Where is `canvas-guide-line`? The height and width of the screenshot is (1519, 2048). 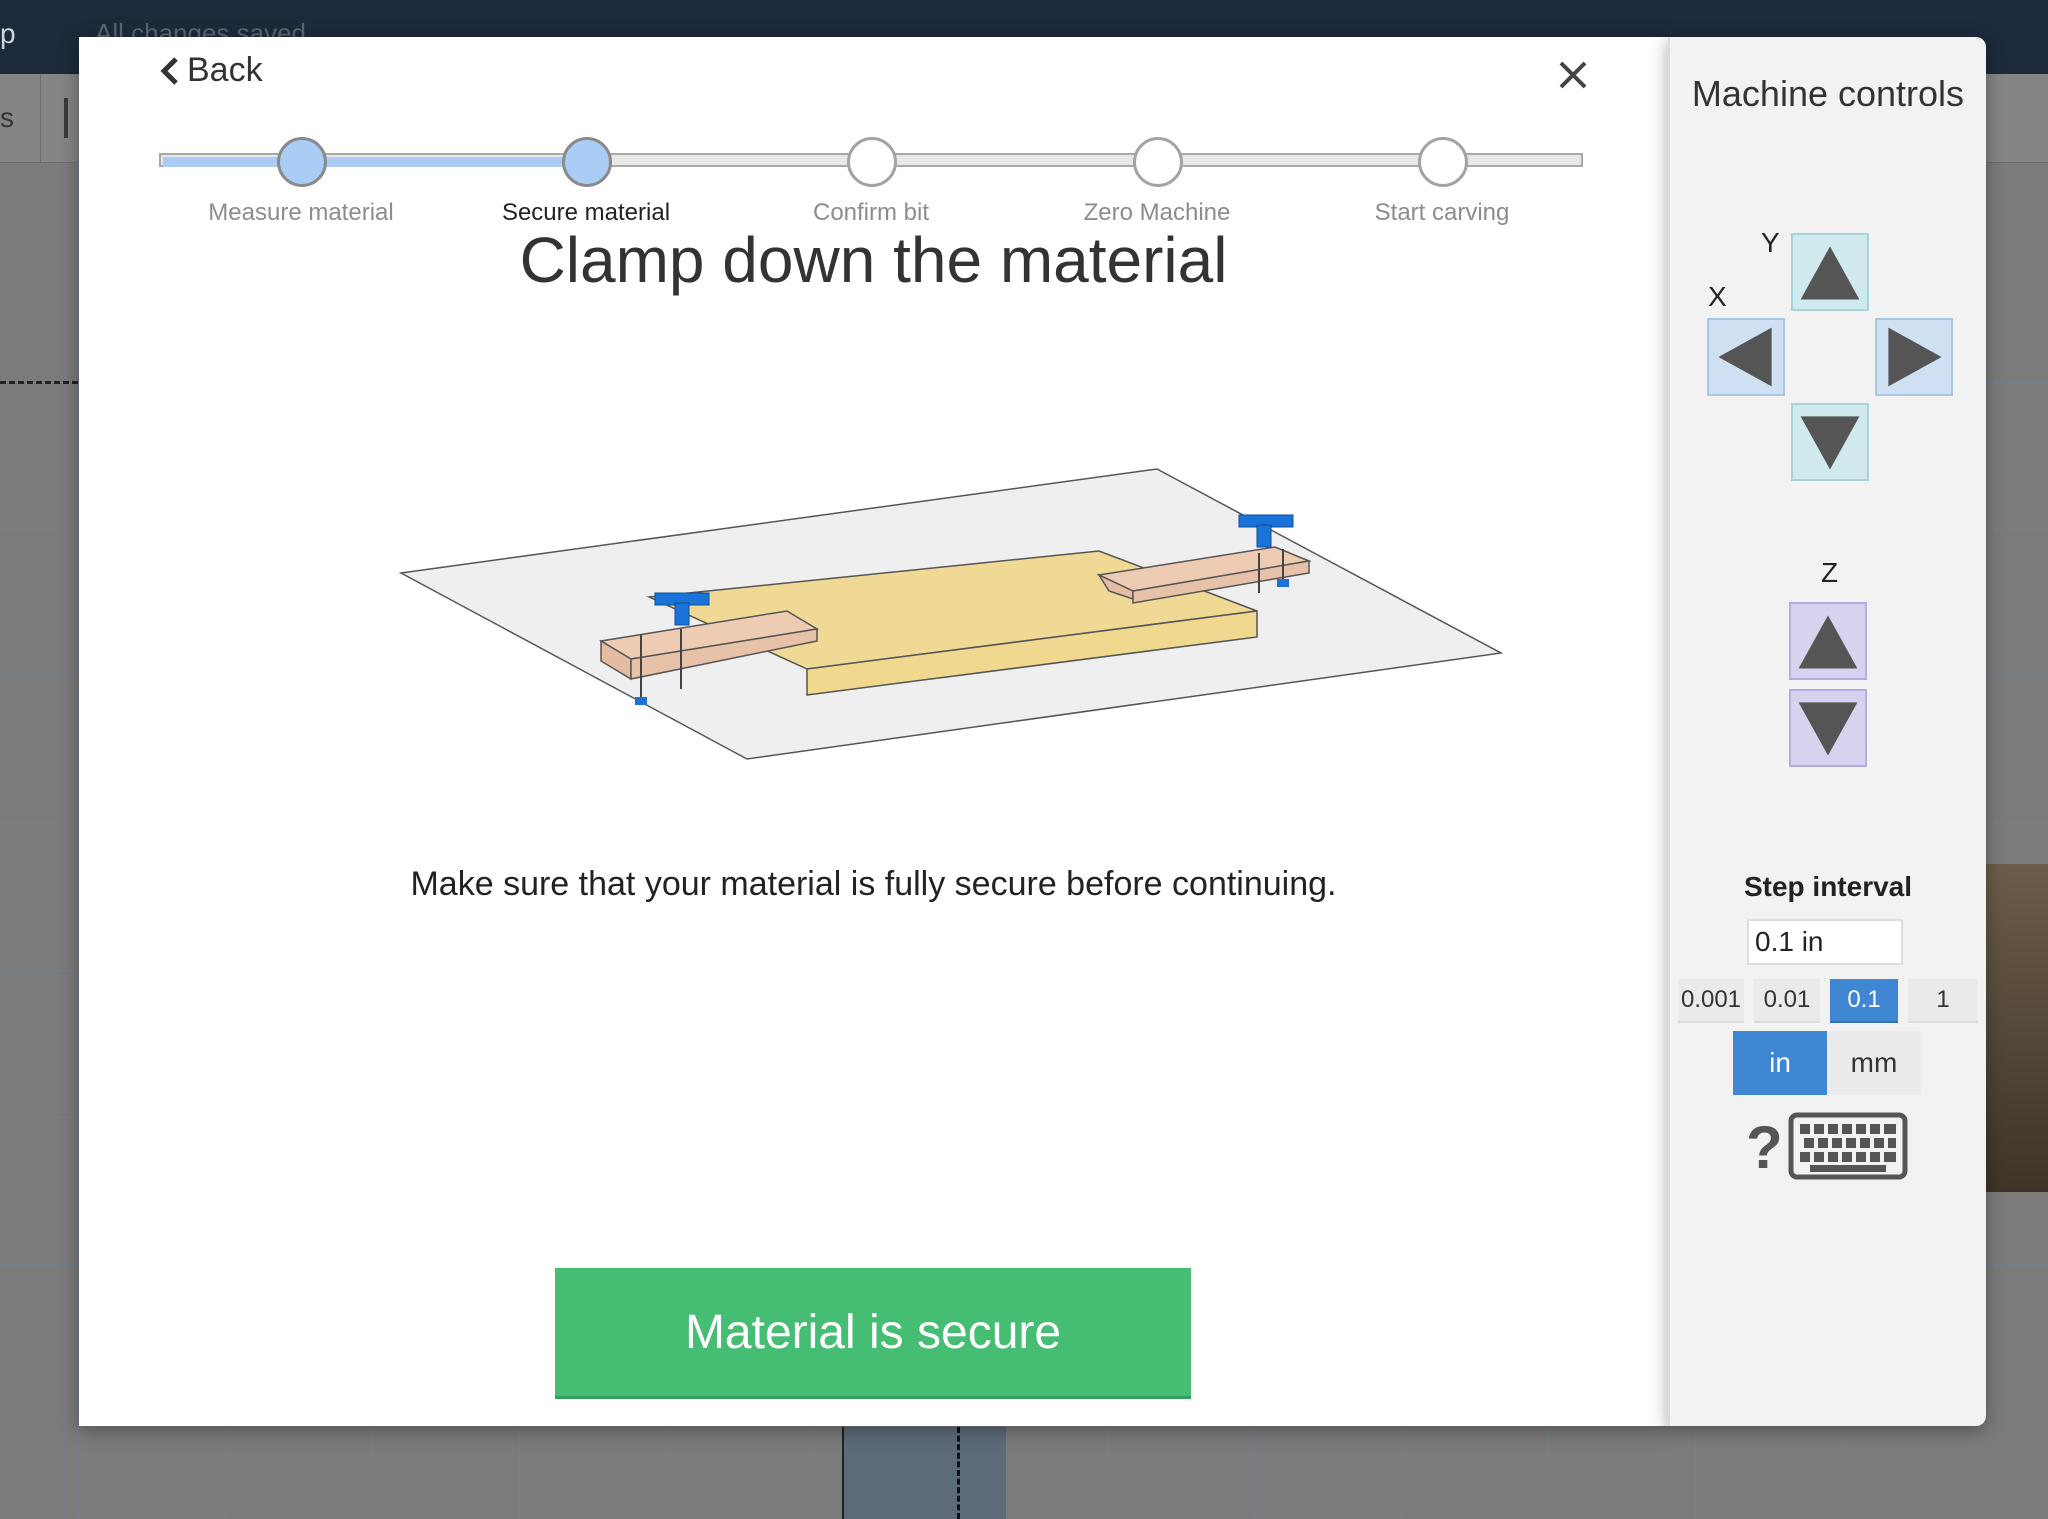
canvas-guide-line is located at coordinates (39, 382).